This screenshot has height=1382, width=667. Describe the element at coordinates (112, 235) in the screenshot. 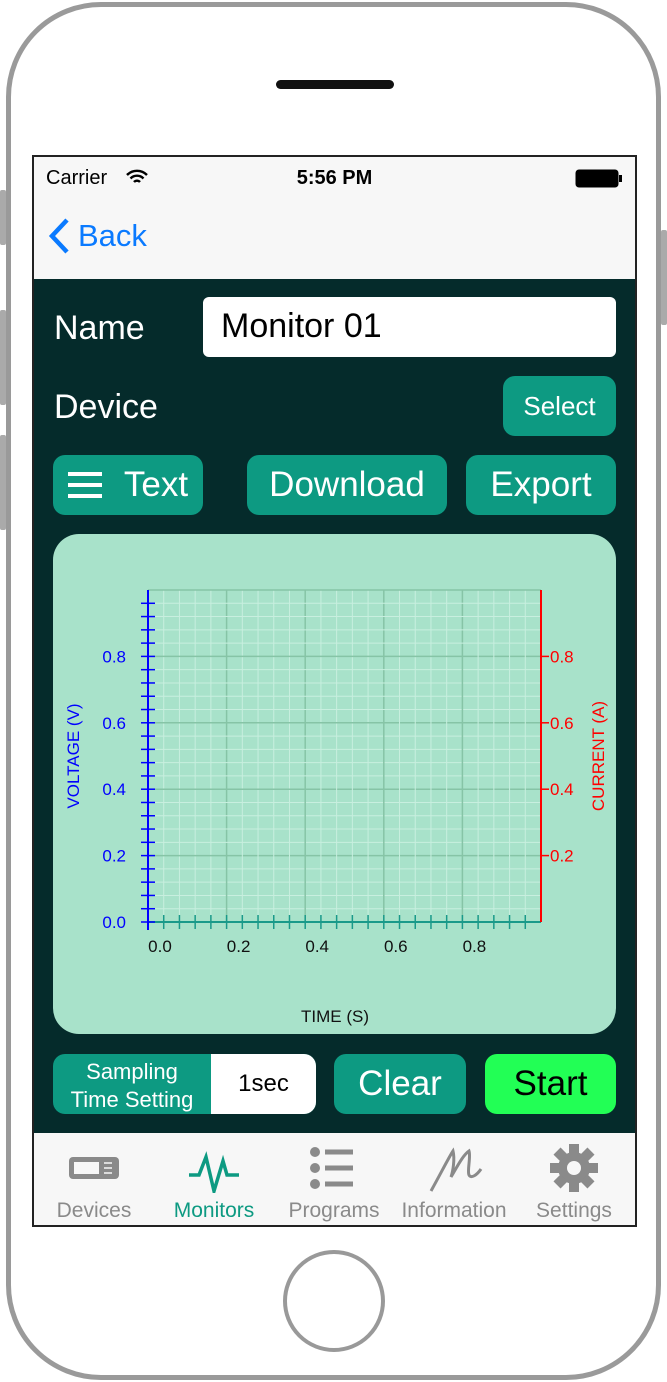

I see `back-label: Back` at that location.